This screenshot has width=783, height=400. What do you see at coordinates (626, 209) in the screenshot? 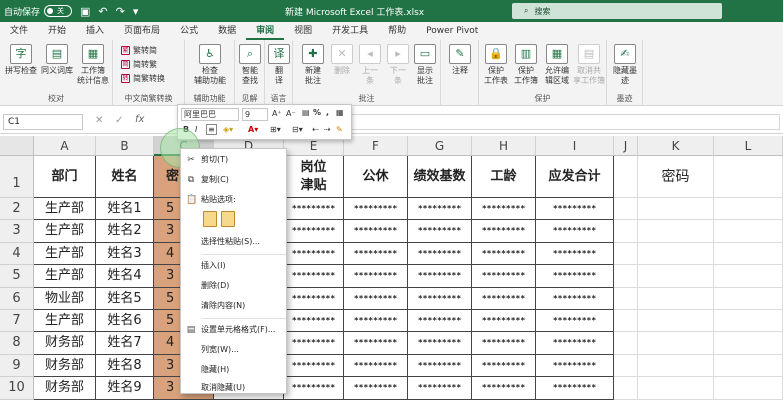
I see `cell-j2` at bounding box center [626, 209].